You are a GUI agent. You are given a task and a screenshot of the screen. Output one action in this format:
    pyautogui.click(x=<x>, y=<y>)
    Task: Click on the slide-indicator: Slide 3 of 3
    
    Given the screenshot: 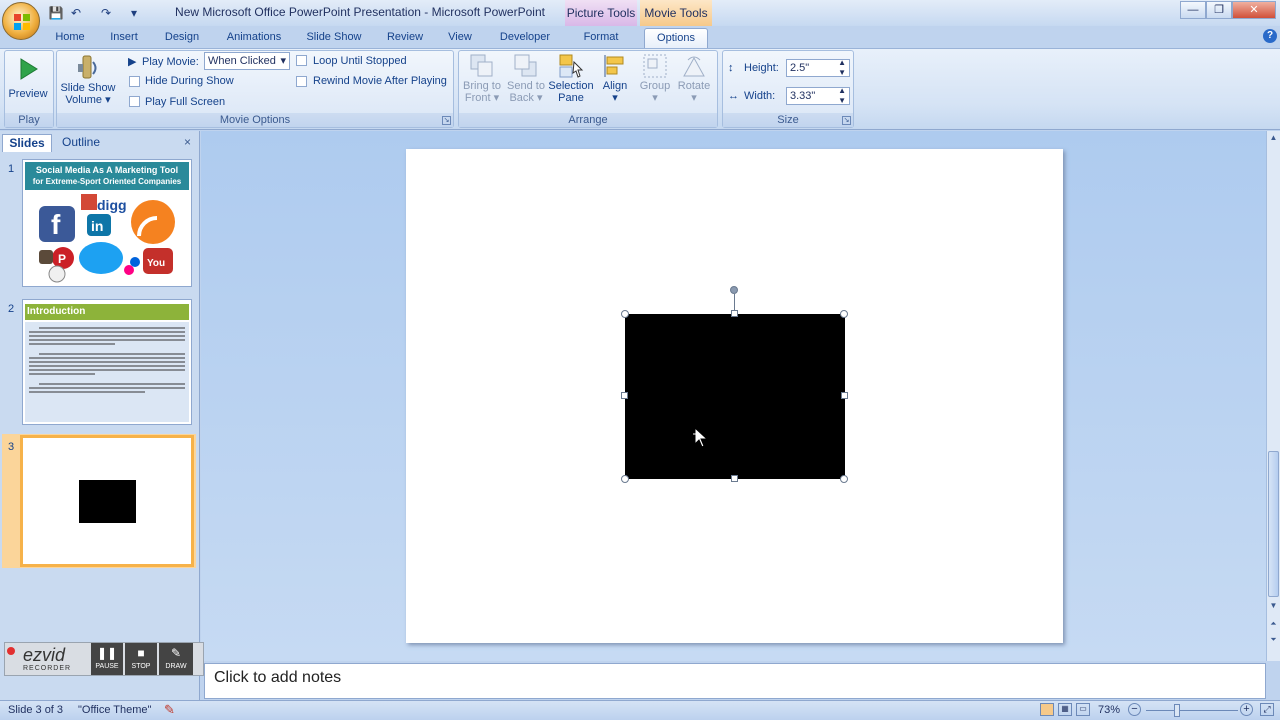 What is the action you would take?
    pyautogui.click(x=36, y=710)
    